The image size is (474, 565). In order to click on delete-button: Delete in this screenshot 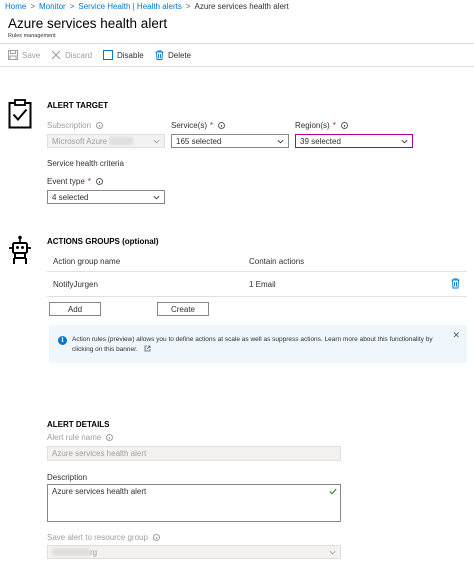, I will do `click(173, 55)`.